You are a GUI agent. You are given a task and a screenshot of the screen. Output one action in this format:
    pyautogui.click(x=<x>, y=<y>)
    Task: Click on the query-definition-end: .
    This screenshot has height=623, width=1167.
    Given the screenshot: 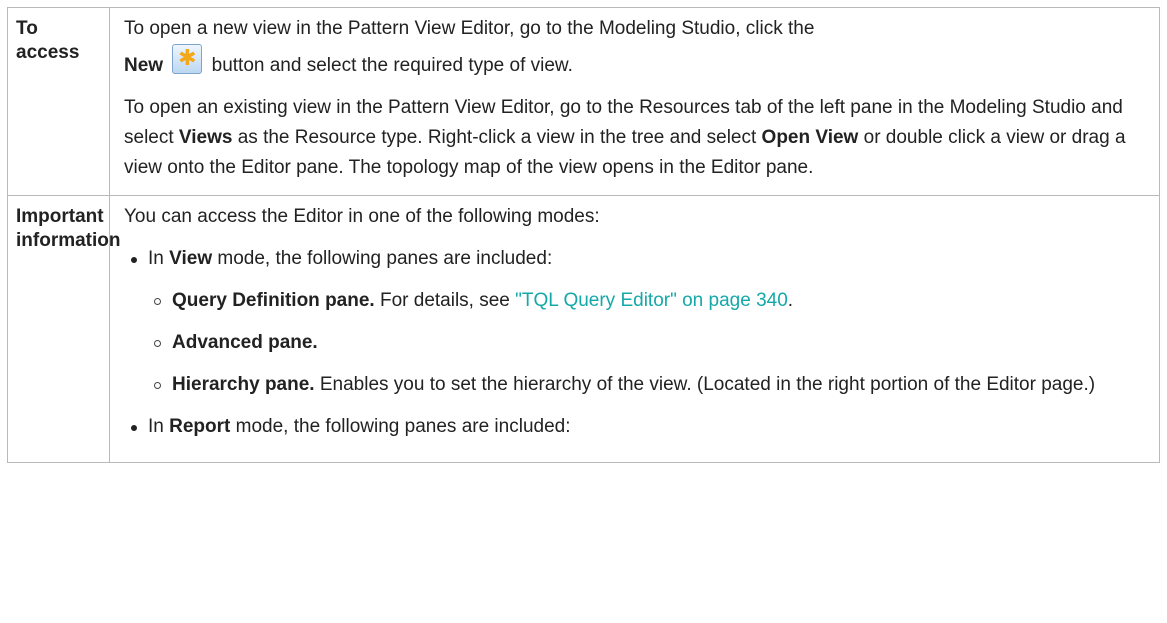 What is the action you would take?
    pyautogui.click(x=790, y=300)
    